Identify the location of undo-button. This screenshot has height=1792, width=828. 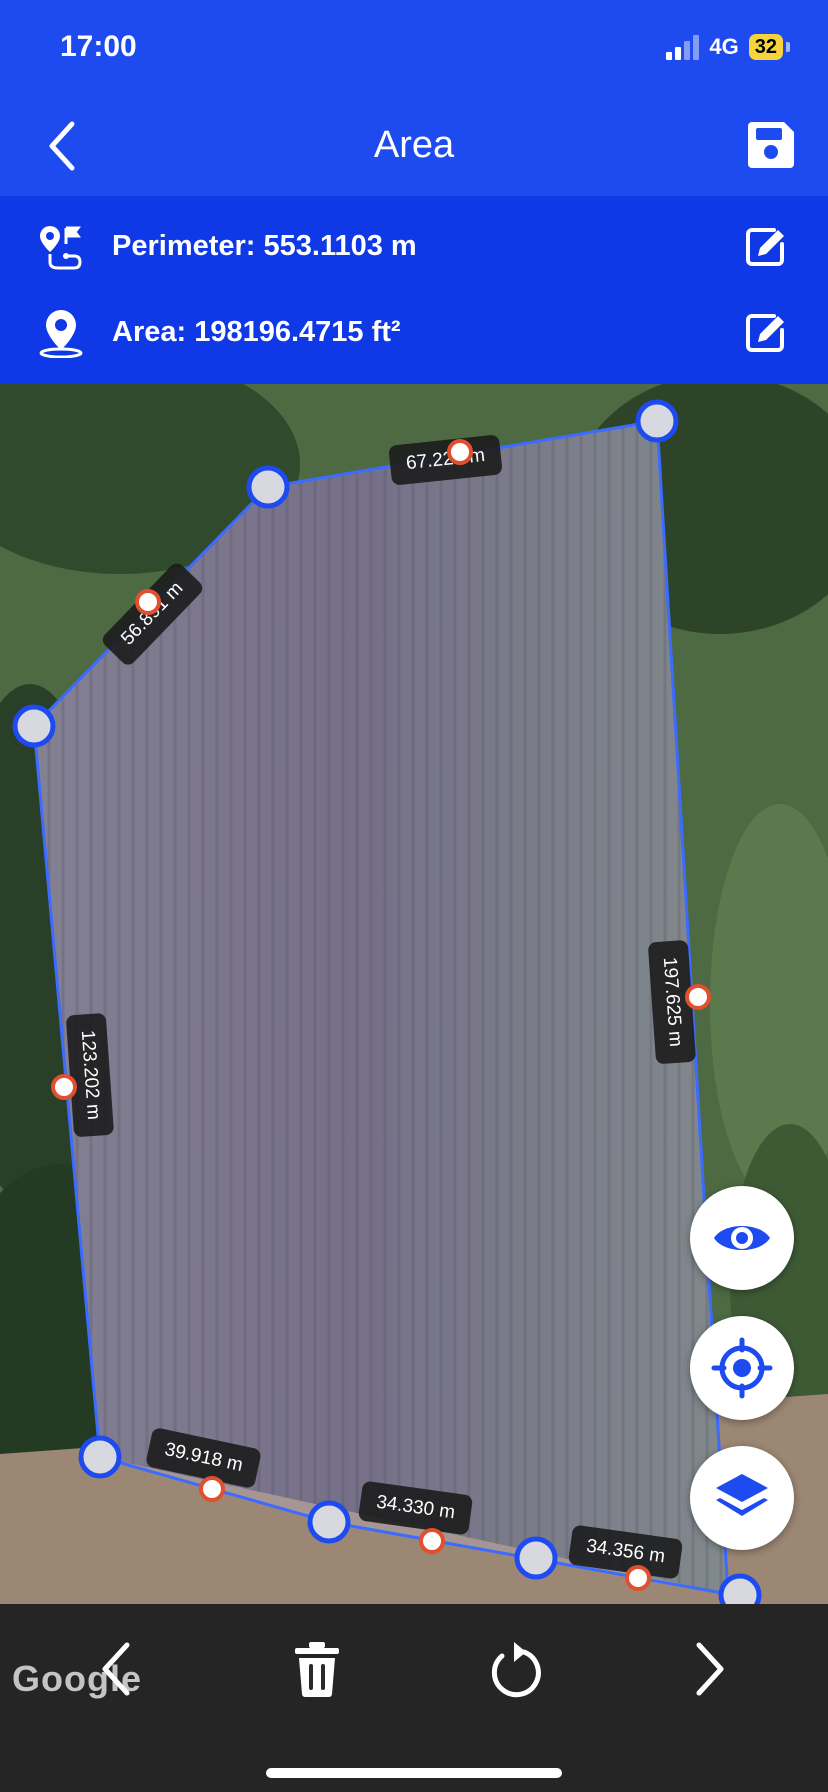
(513, 1669).